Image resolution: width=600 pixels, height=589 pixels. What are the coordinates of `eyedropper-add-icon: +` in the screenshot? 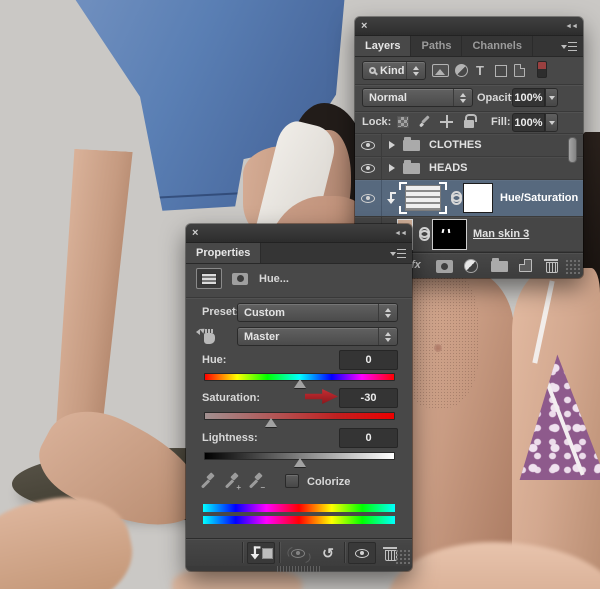 It's located at (232, 482).